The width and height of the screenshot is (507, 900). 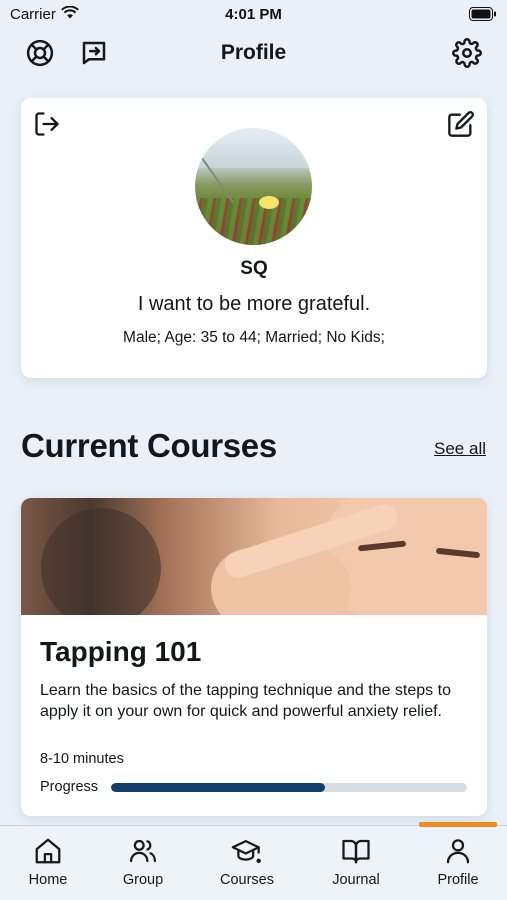 What do you see at coordinates (218, 787) in the screenshot?
I see `progress-fill` at bounding box center [218, 787].